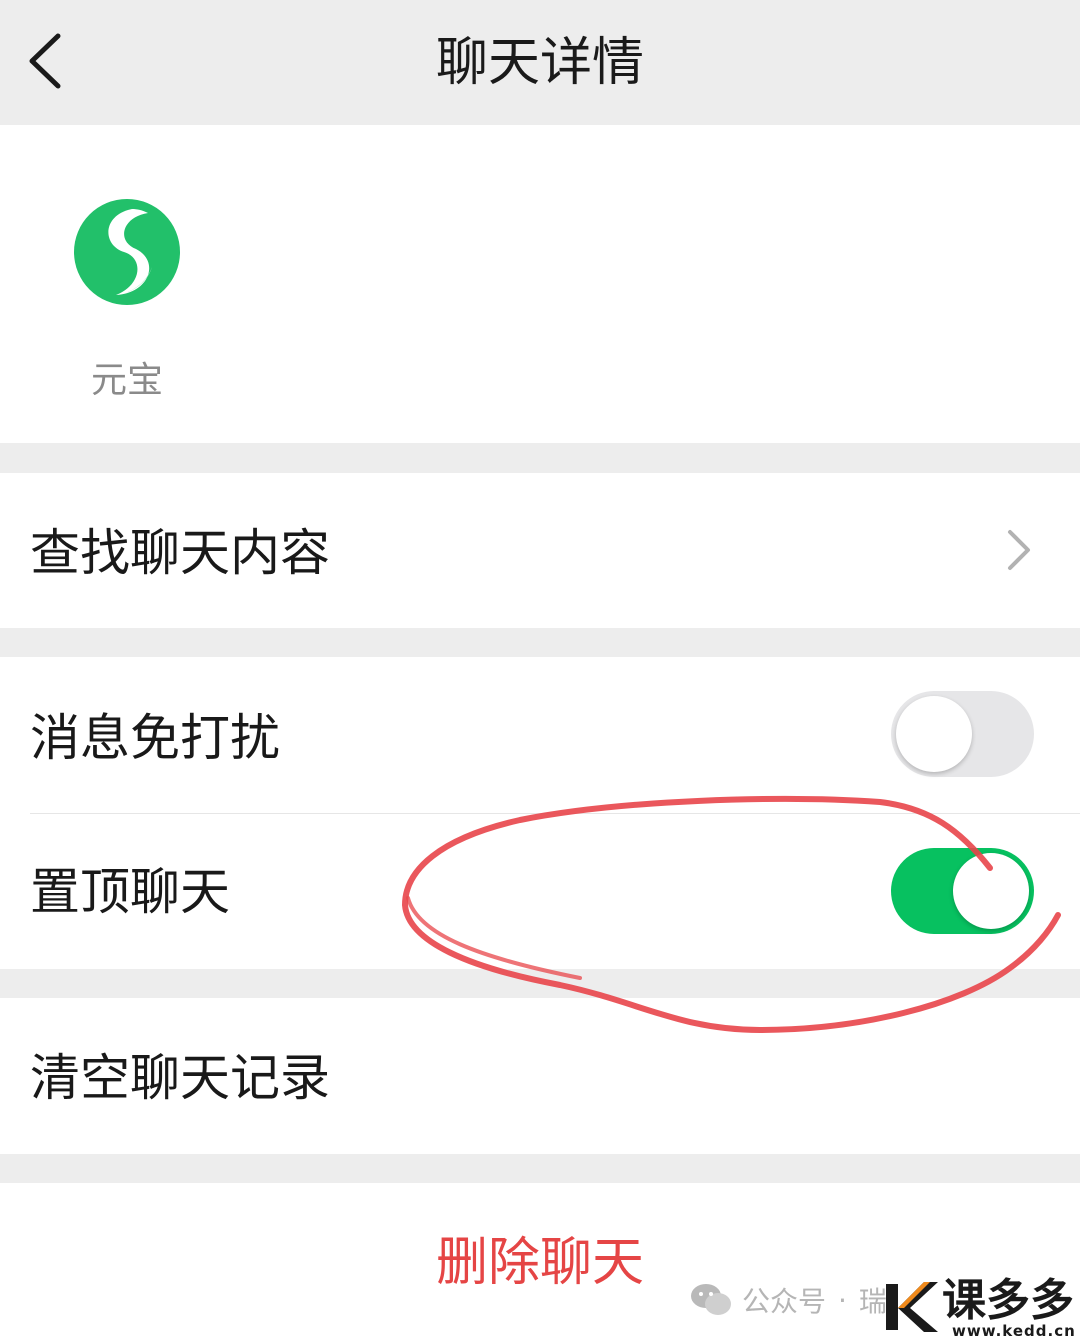  Describe the element at coordinates (540, 1076) in the screenshot. I see `clear-history-row: 清空聊天记录` at that location.